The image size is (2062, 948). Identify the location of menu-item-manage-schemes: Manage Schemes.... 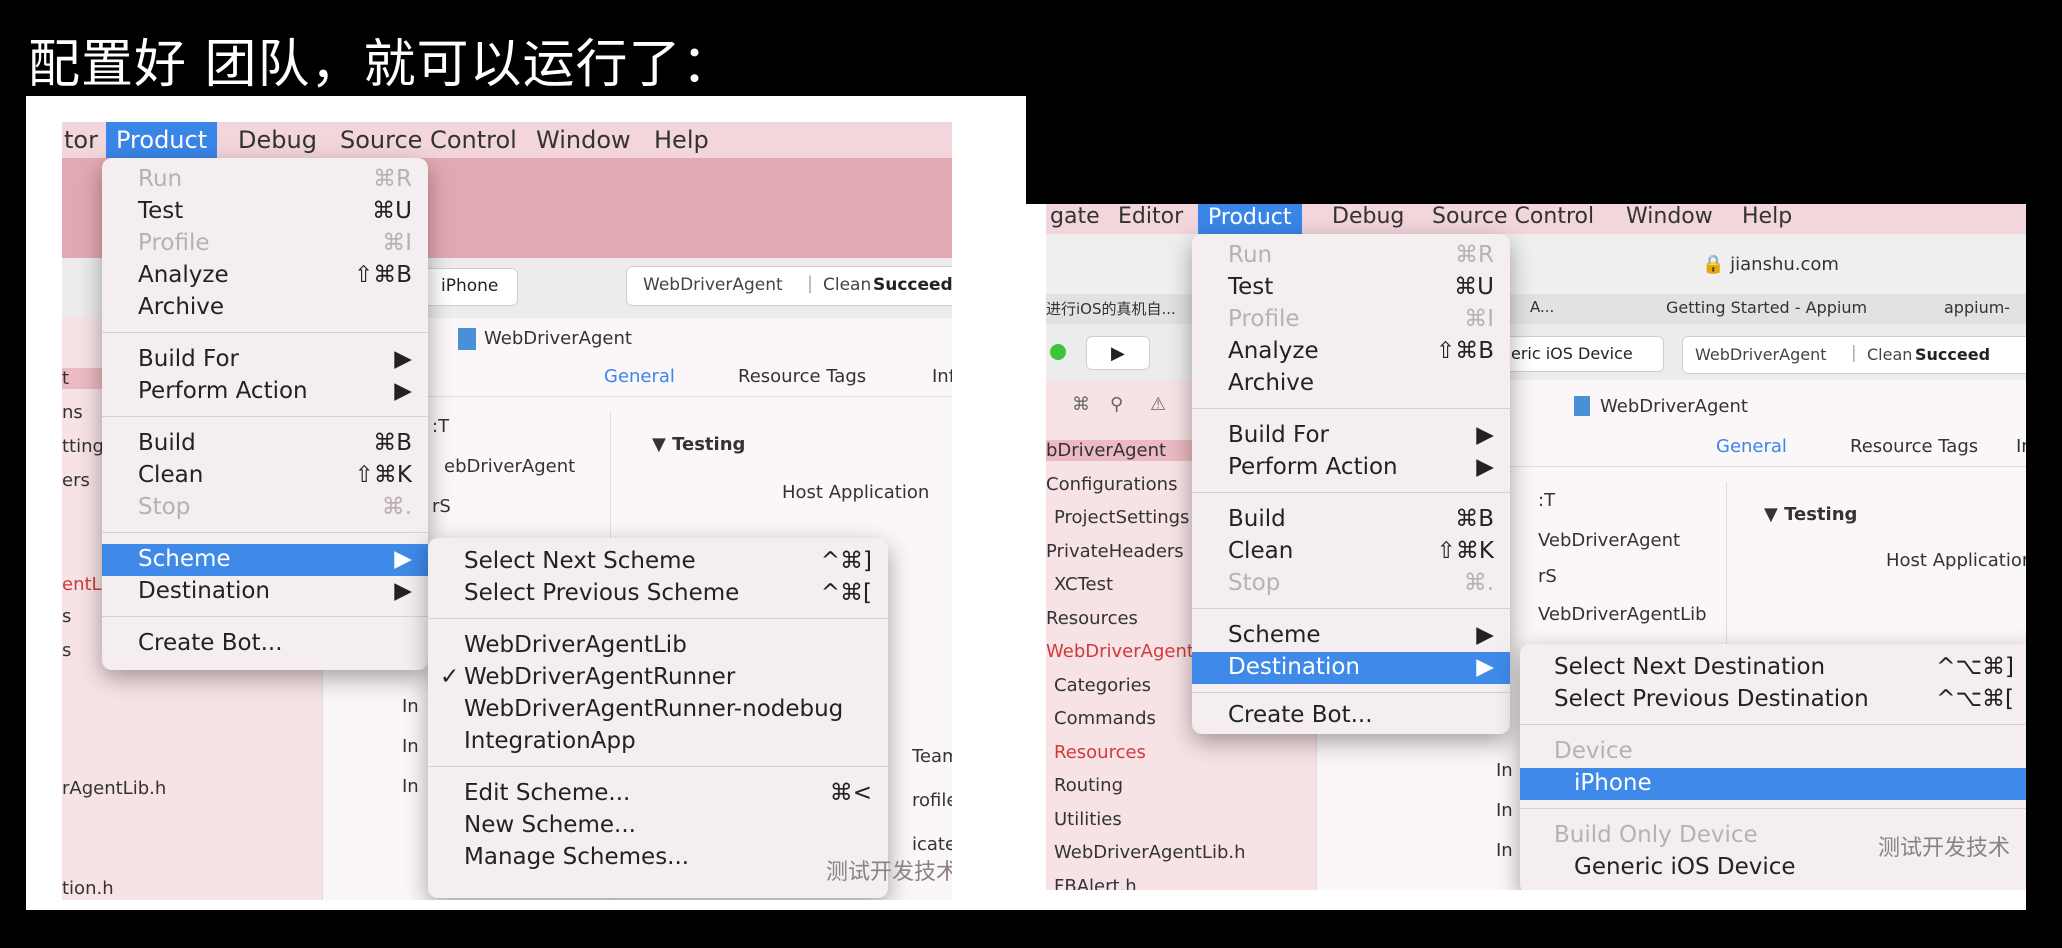
(658, 858).